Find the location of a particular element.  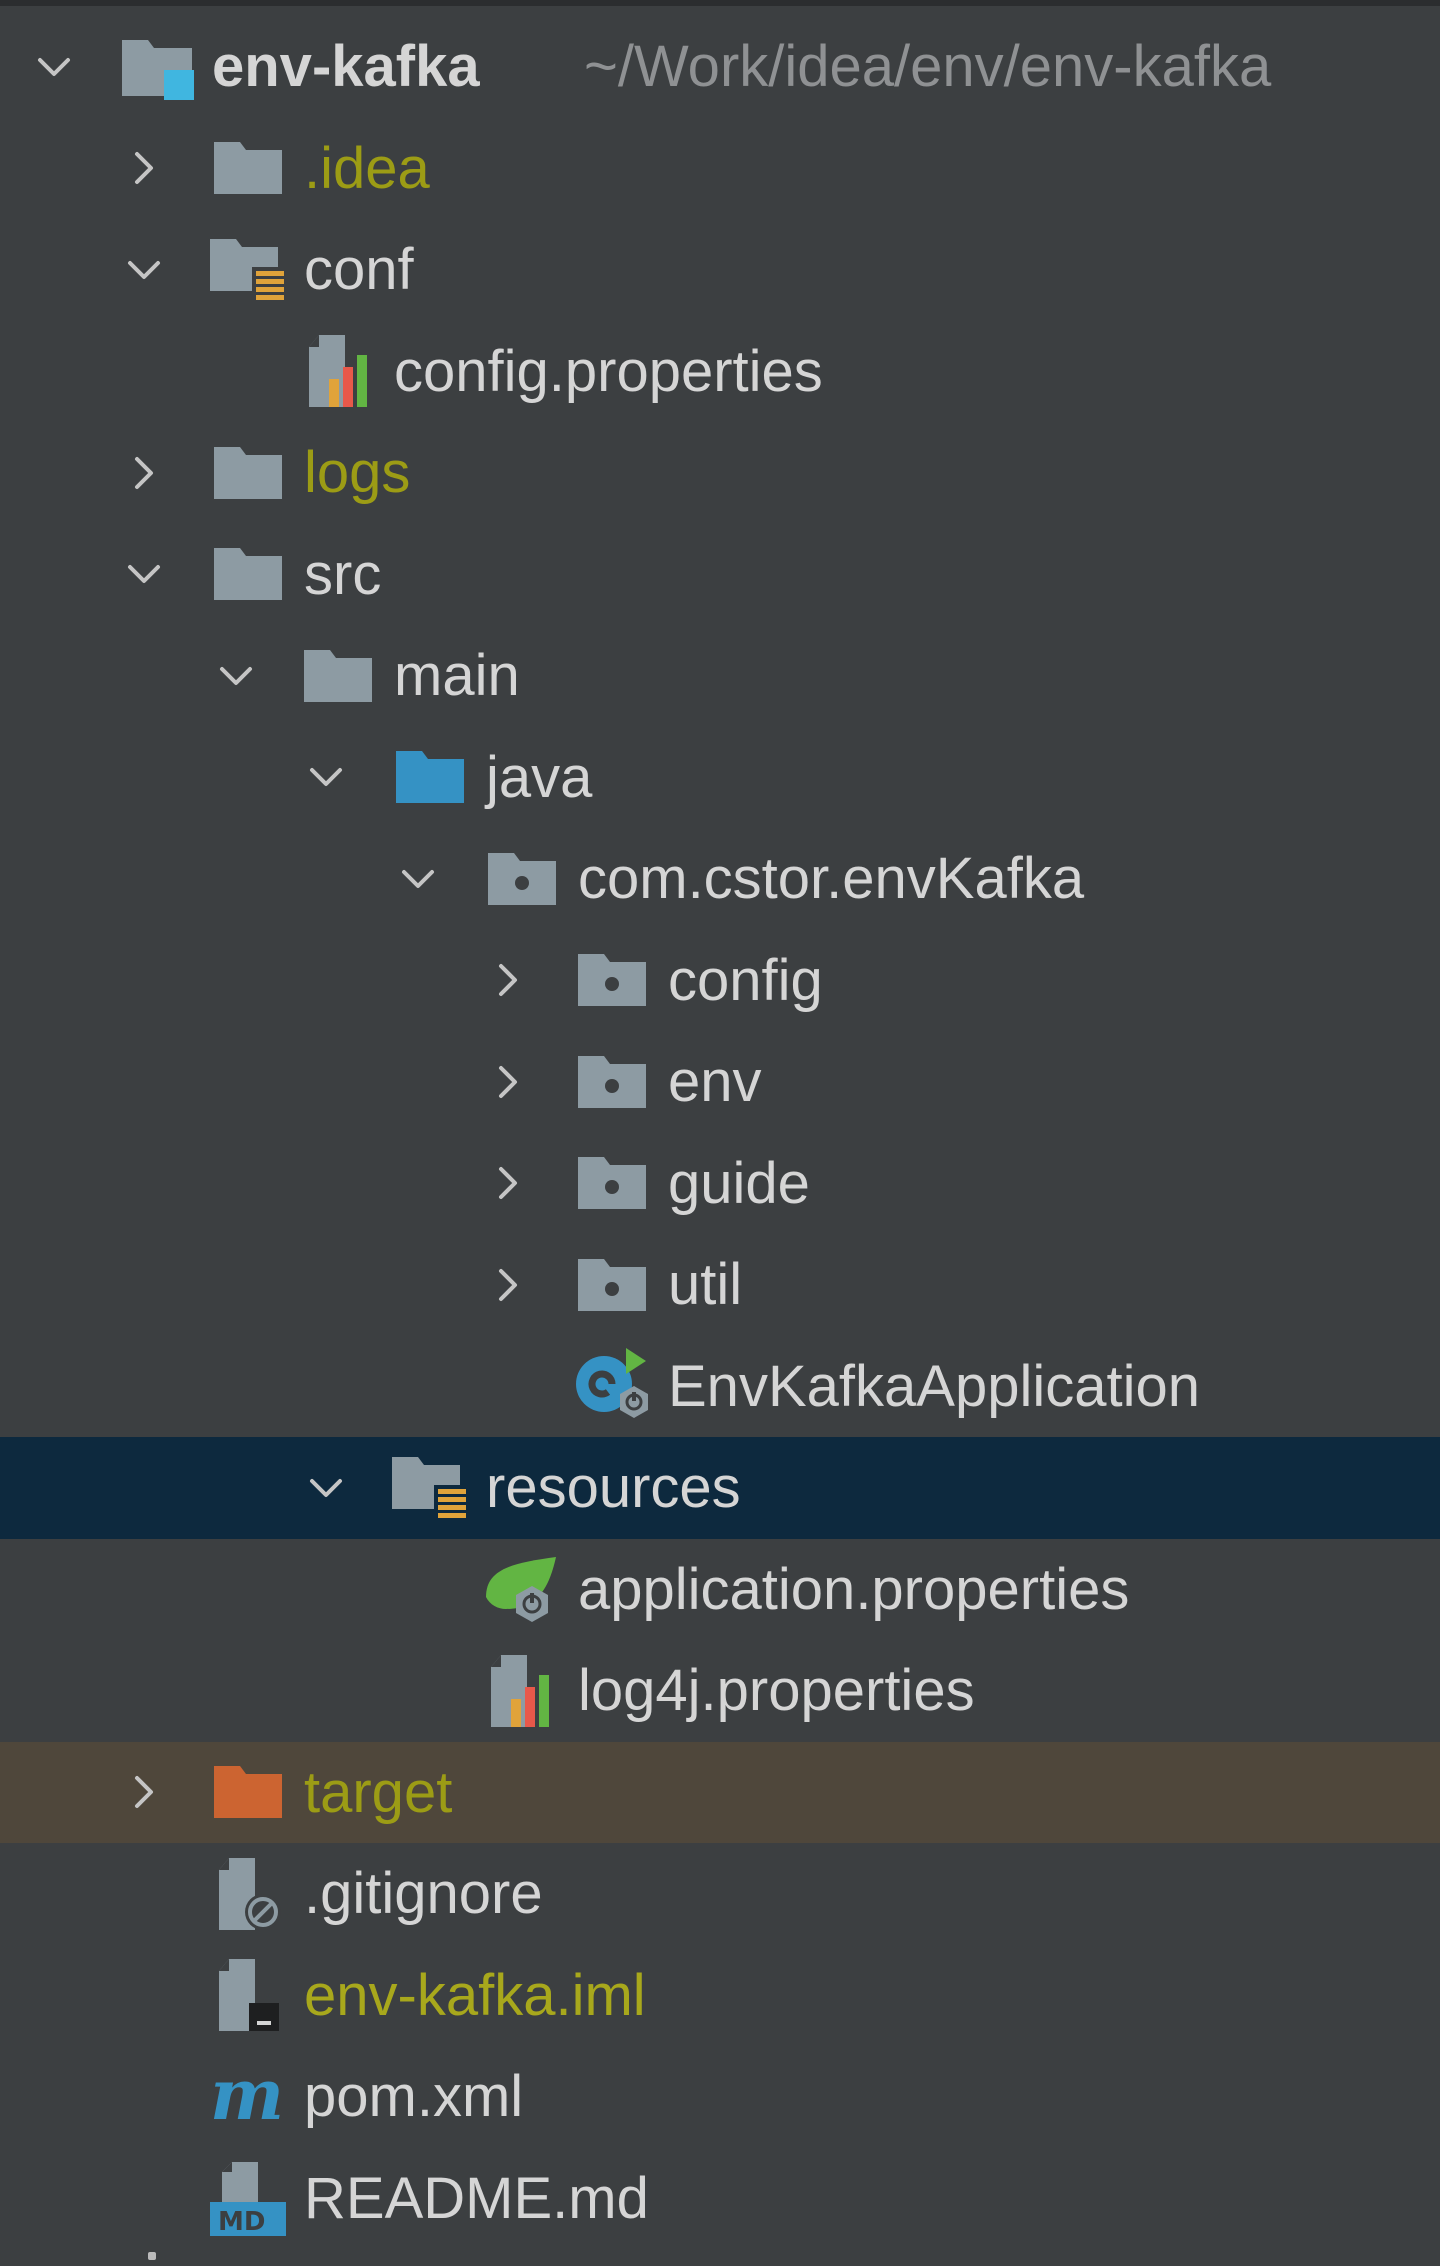

file-label-readme: README.md is located at coordinates (476, 2198).